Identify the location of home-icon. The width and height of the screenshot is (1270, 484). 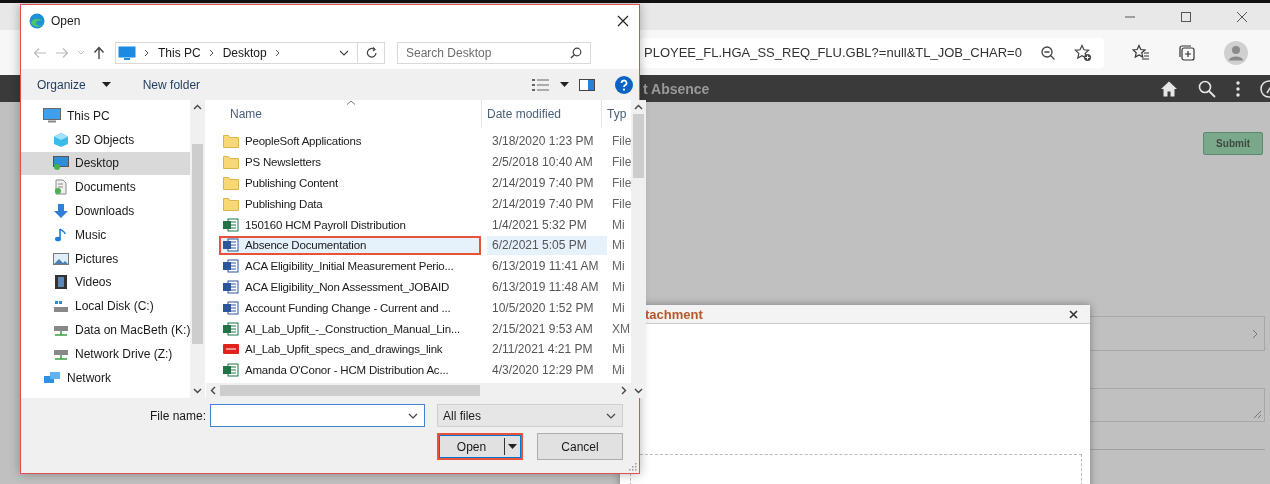
(1169, 88).